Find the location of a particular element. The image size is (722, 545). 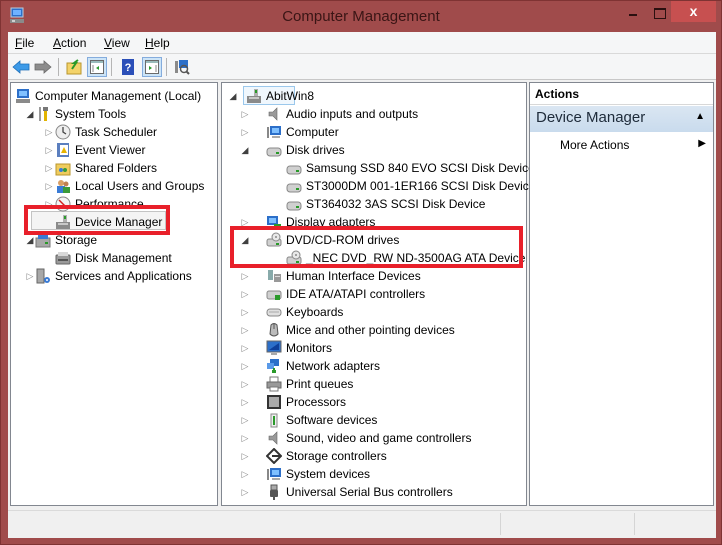

device-label: Print queues is located at coordinates (320, 384).